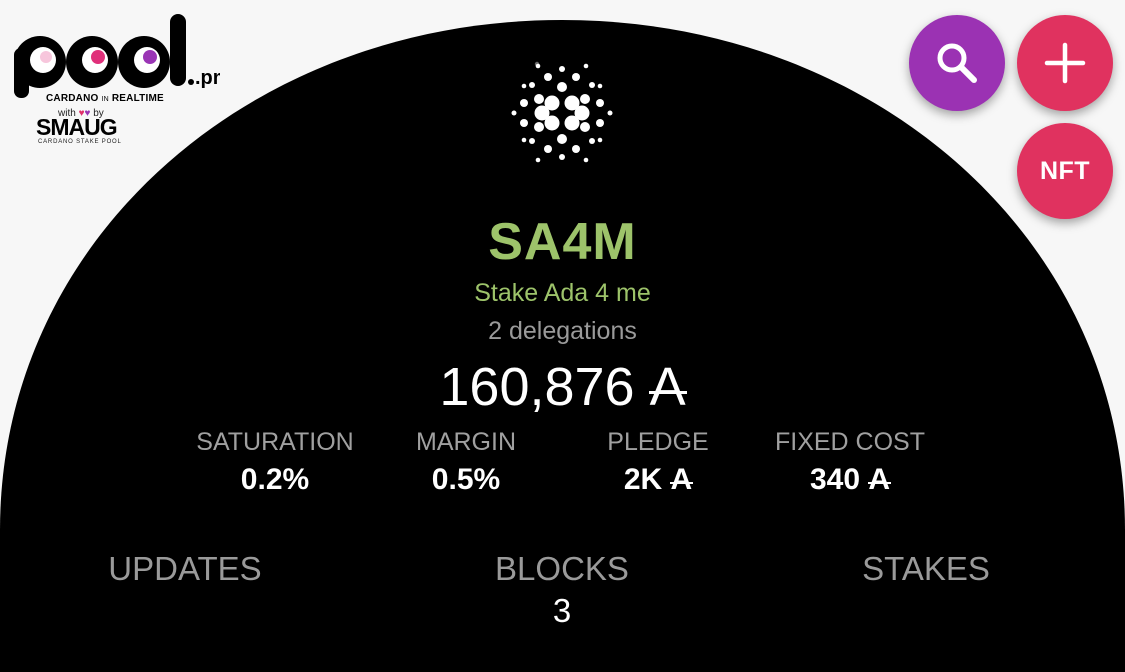 The image size is (1125, 672). Describe the element at coordinates (562, 112) in the screenshot. I see `cardano-logo-icon` at that location.